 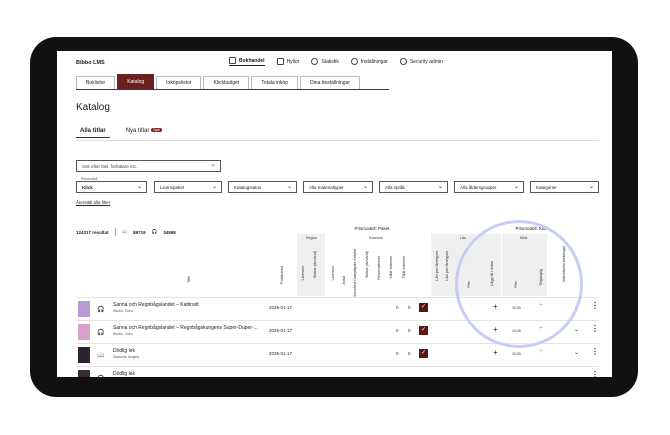 I want to click on header-kommun-antal: Antal, so click(x=344, y=280).